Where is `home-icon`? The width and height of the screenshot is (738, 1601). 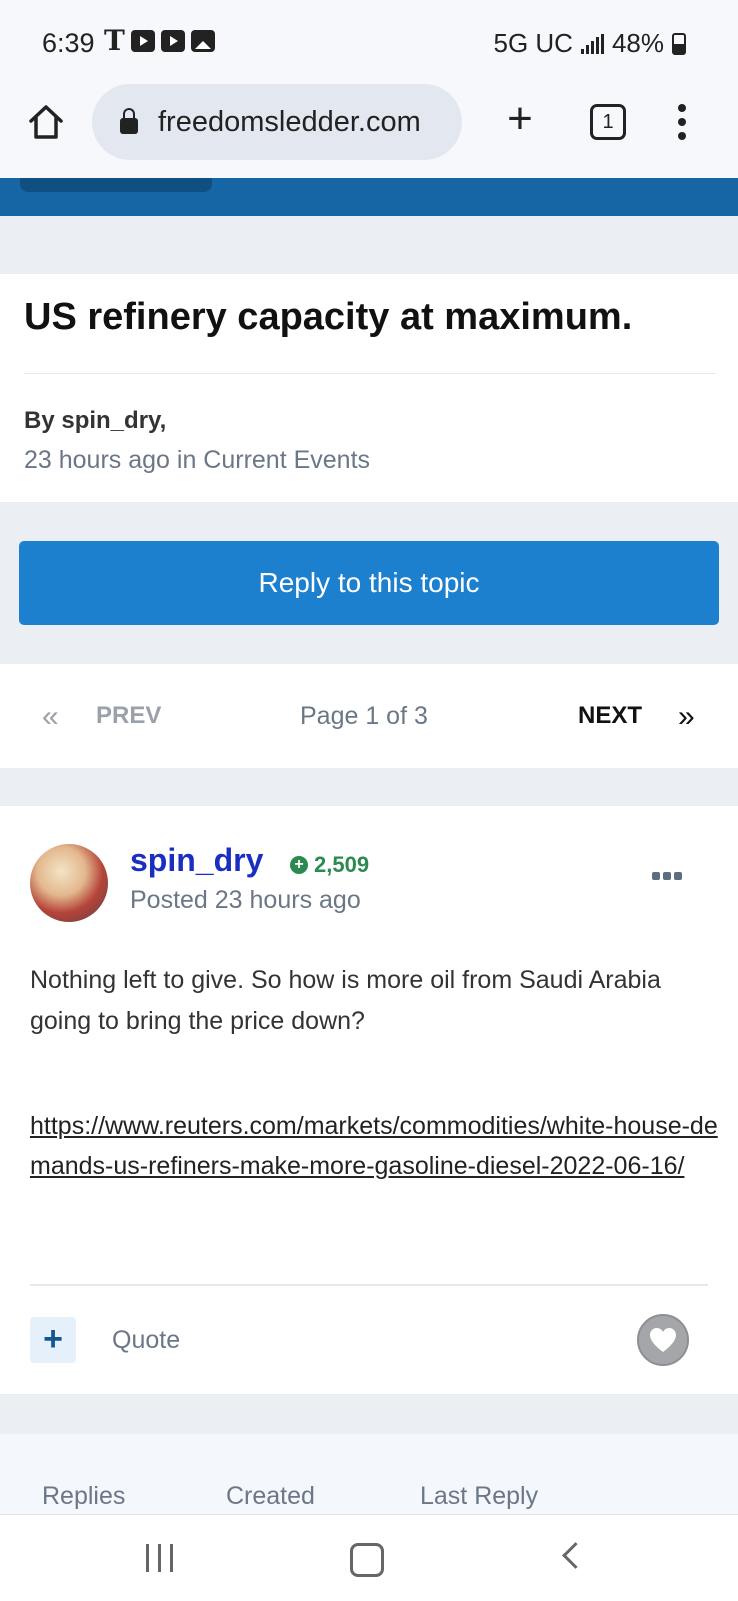 home-icon is located at coordinates (46, 122).